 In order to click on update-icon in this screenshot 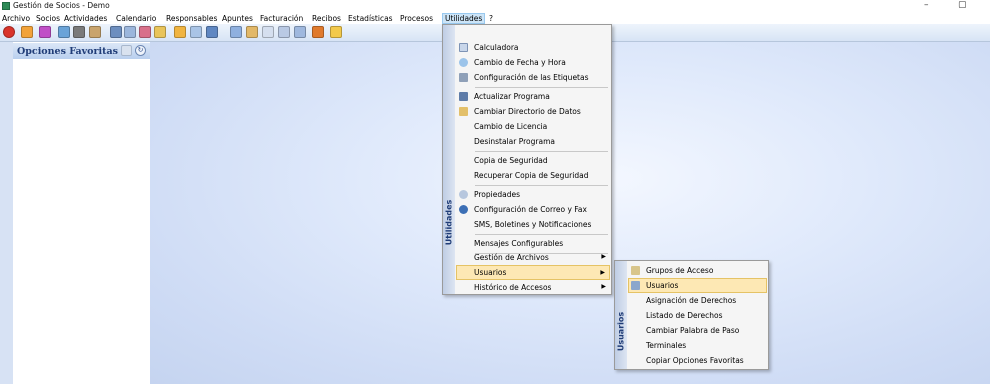, I will do `click(463, 96)`.